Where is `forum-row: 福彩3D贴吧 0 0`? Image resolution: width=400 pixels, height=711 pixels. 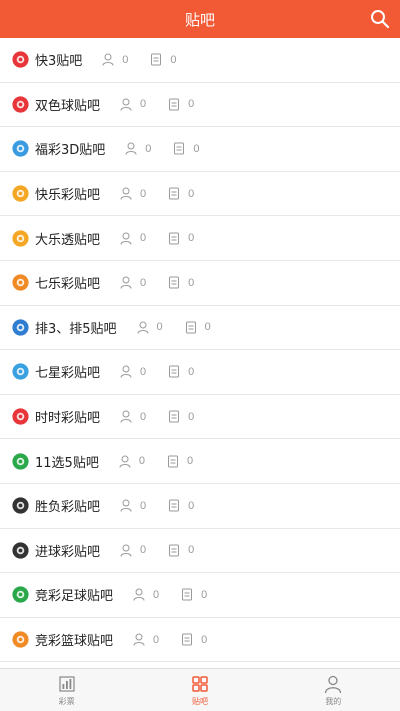 forum-row: 福彩3D贴吧 0 0 is located at coordinates (200, 149).